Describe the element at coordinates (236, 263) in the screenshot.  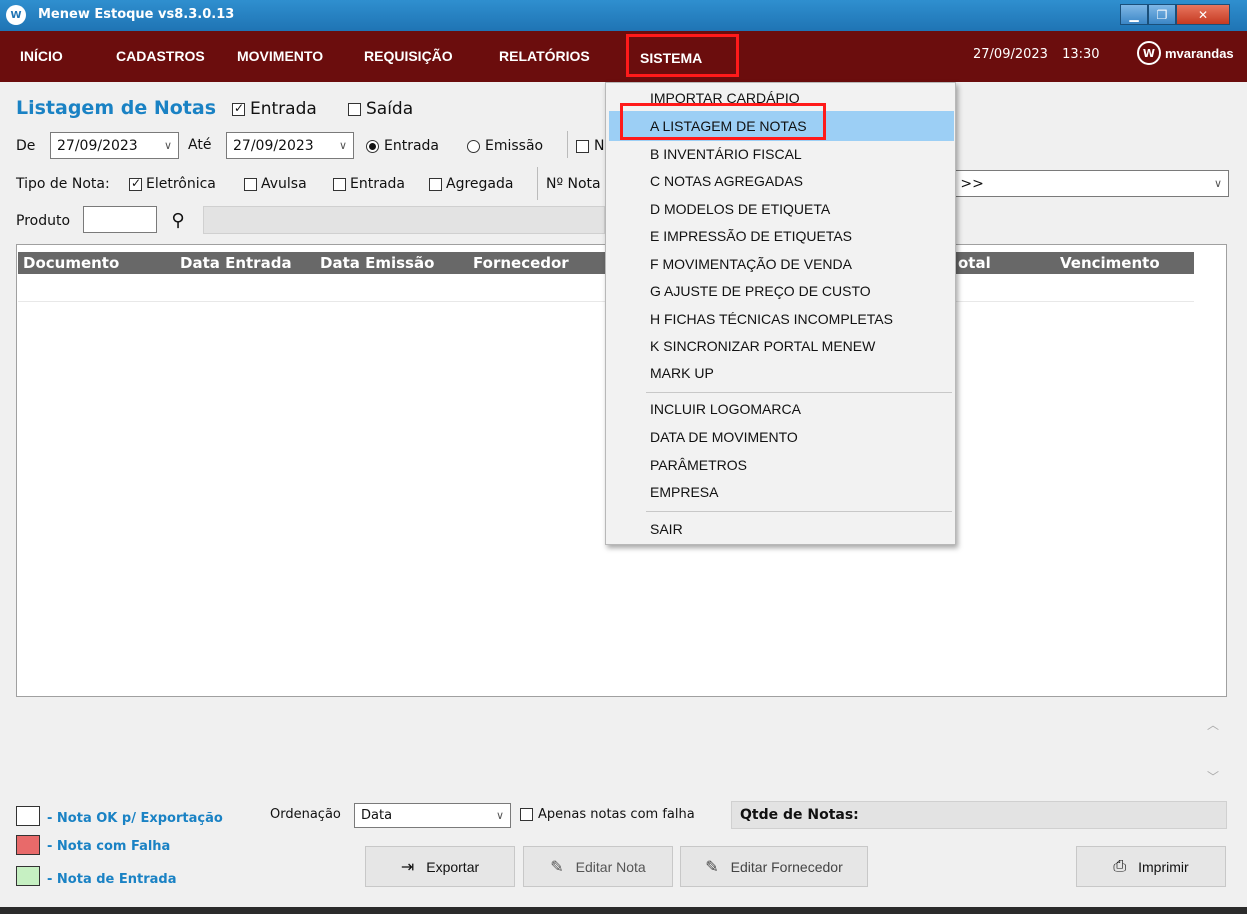
I see `column-header: Data Entrada` at that location.